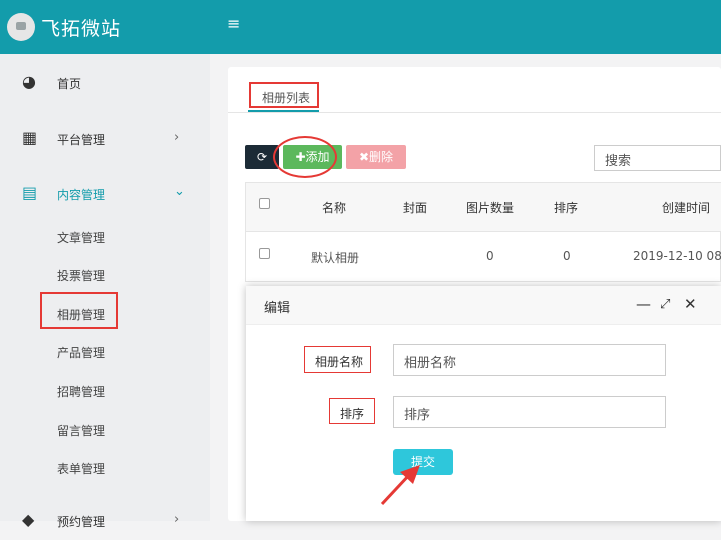 The image size is (721, 540). What do you see at coordinates (490, 207) in the screenshot?
I see `column-header-count: 图片数量` at bounding box center [490, 207].